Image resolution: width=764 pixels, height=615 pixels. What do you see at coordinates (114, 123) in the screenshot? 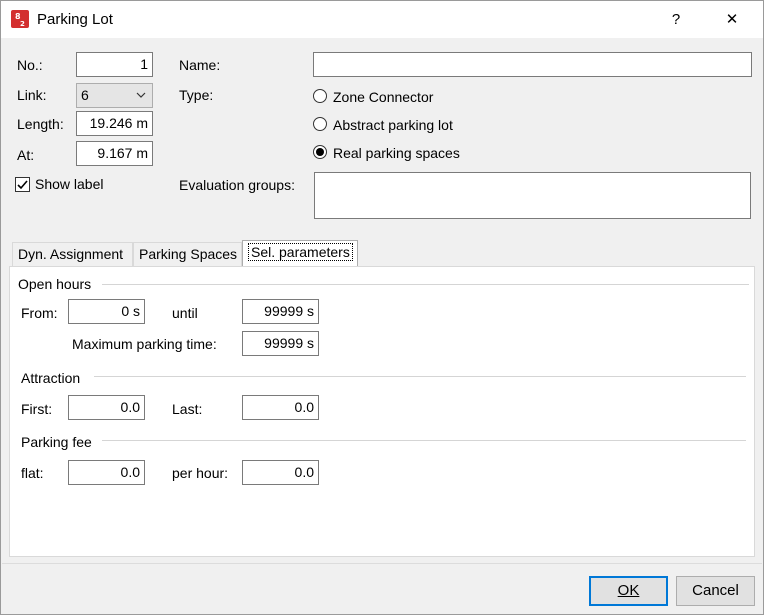
I see `length-field: 19.246 m` at bounding box center [114, 123].